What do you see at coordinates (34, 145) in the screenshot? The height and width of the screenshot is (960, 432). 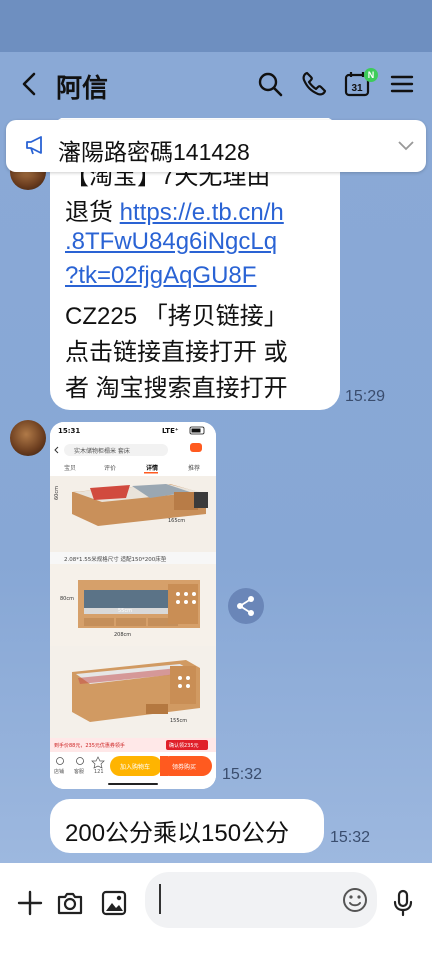 I see `megaphone-icon` at bounding box center [34, 145].